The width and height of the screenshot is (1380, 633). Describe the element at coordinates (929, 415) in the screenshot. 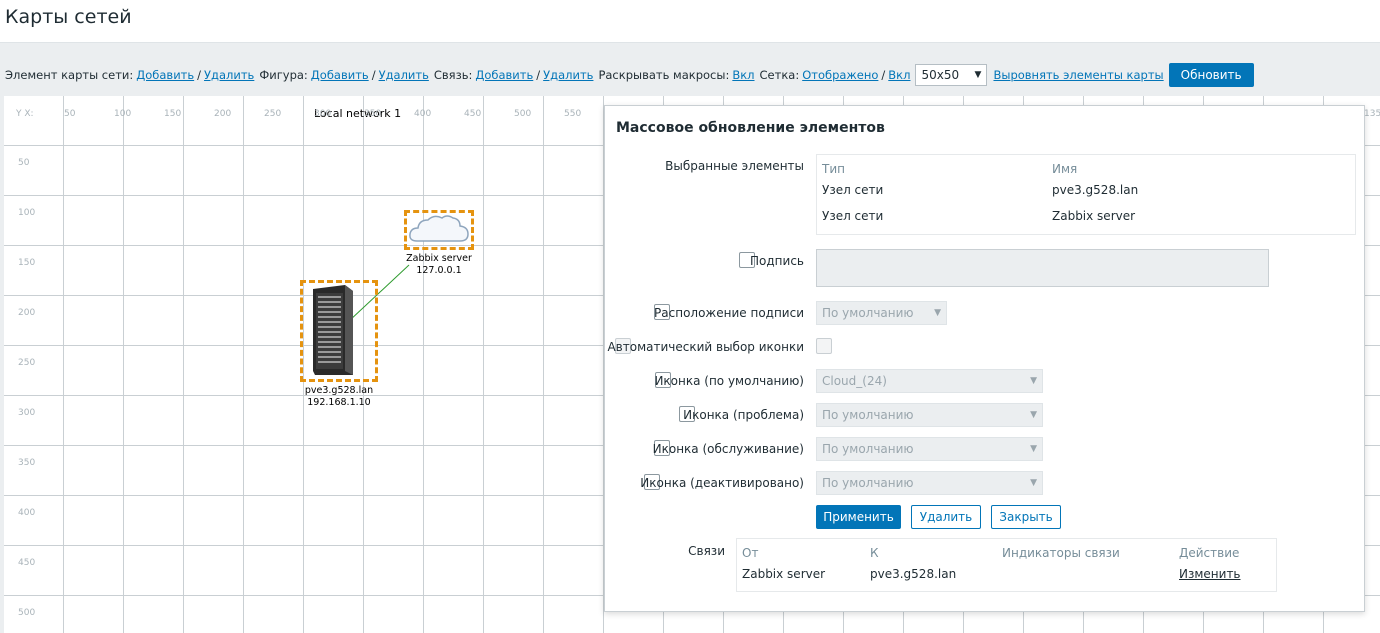

I see `icon-problem-select: По умолчанию ▼` at that location.